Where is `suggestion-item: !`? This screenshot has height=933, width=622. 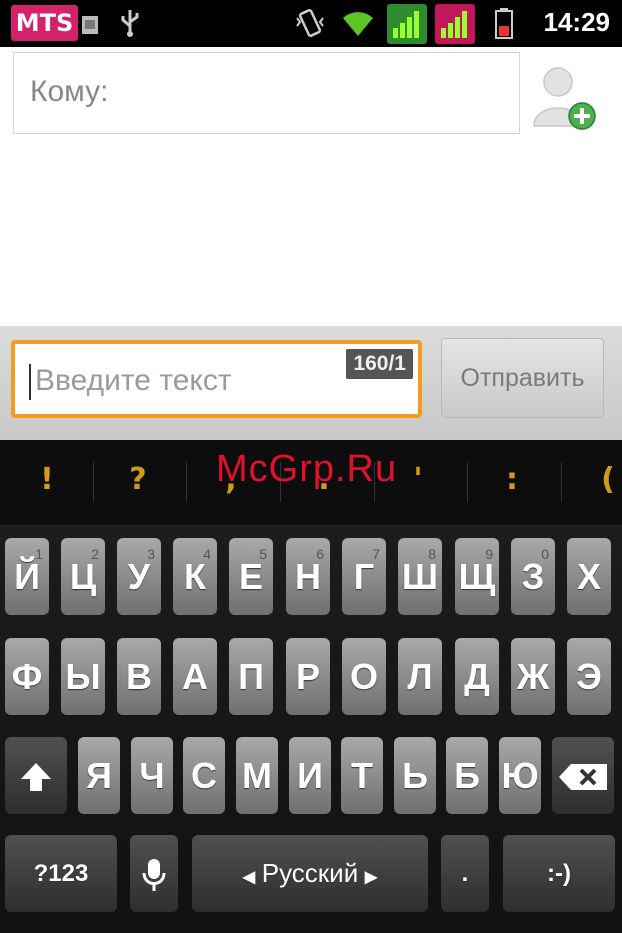
suggestion-item: ! is located at coordinates (47, 479).